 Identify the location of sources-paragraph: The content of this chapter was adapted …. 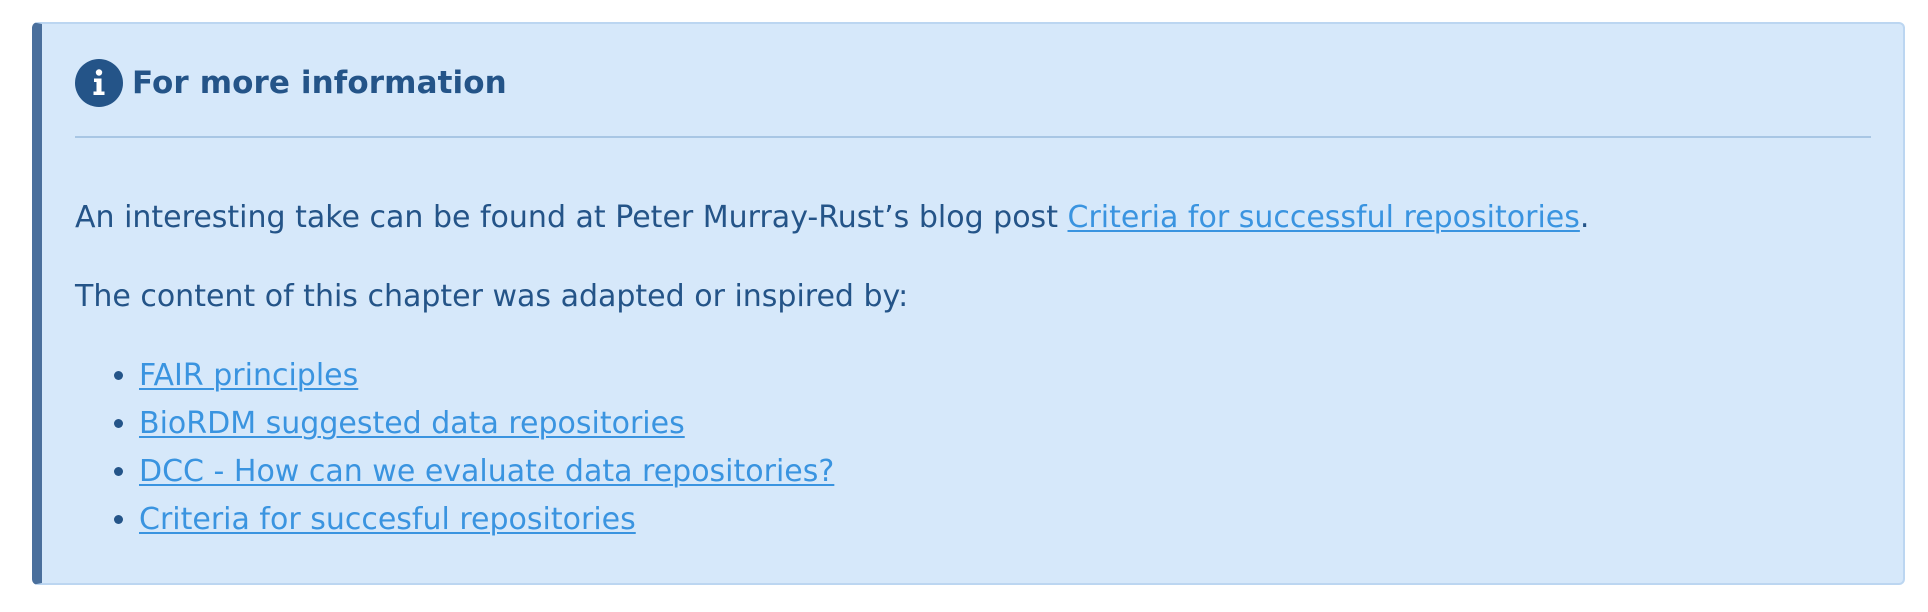
(492, 296).